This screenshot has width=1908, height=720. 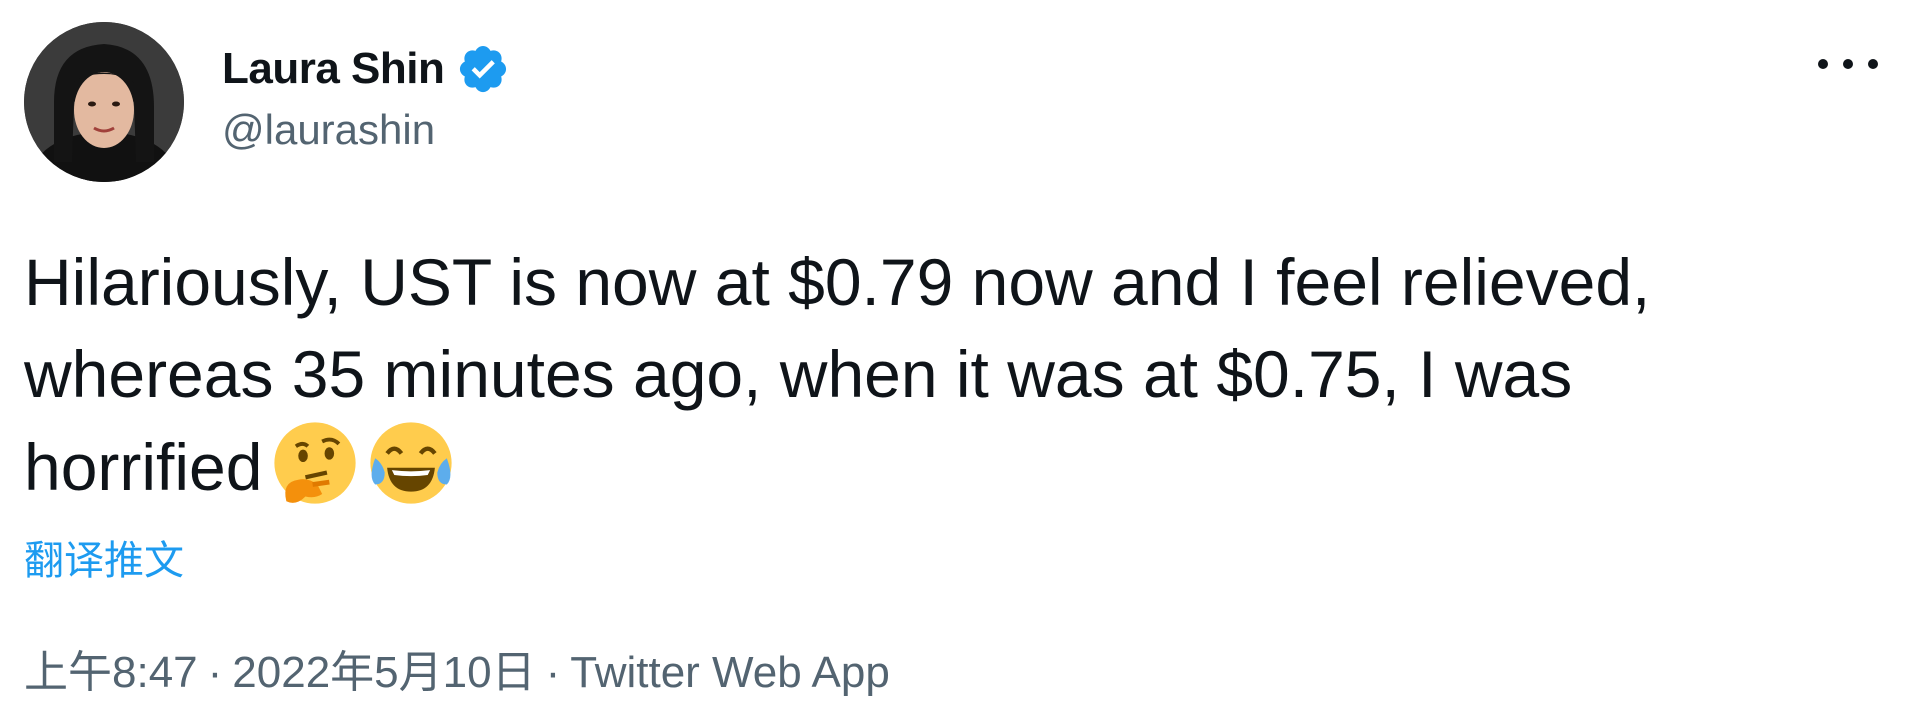 I want to click on avatar, so click(x=104, y=102).